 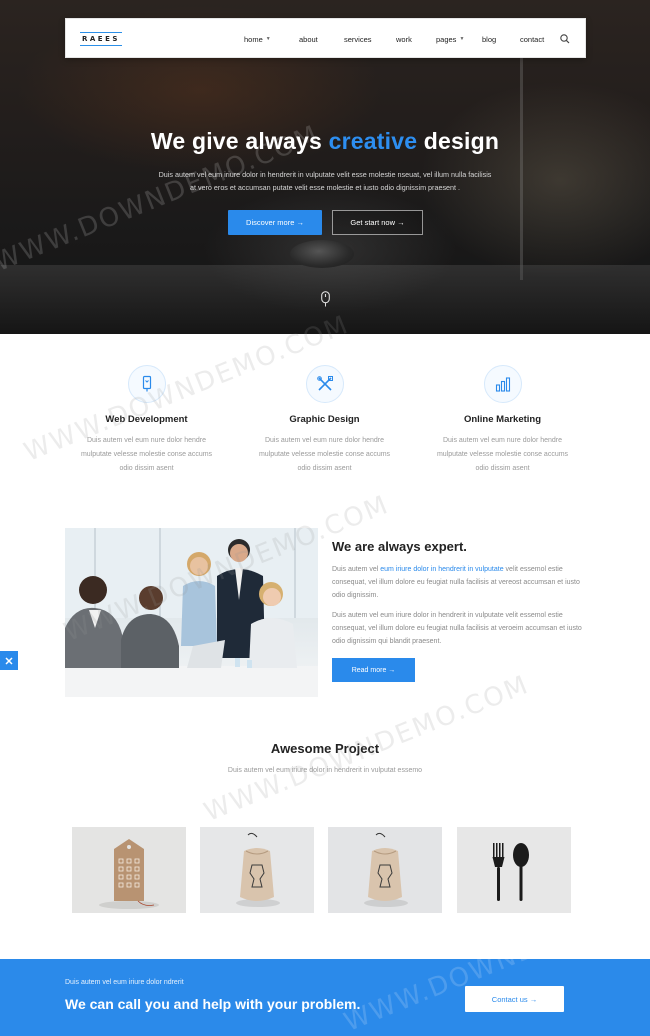 I want to click on hero-title-start: We give always, so click(x=239, y=141).